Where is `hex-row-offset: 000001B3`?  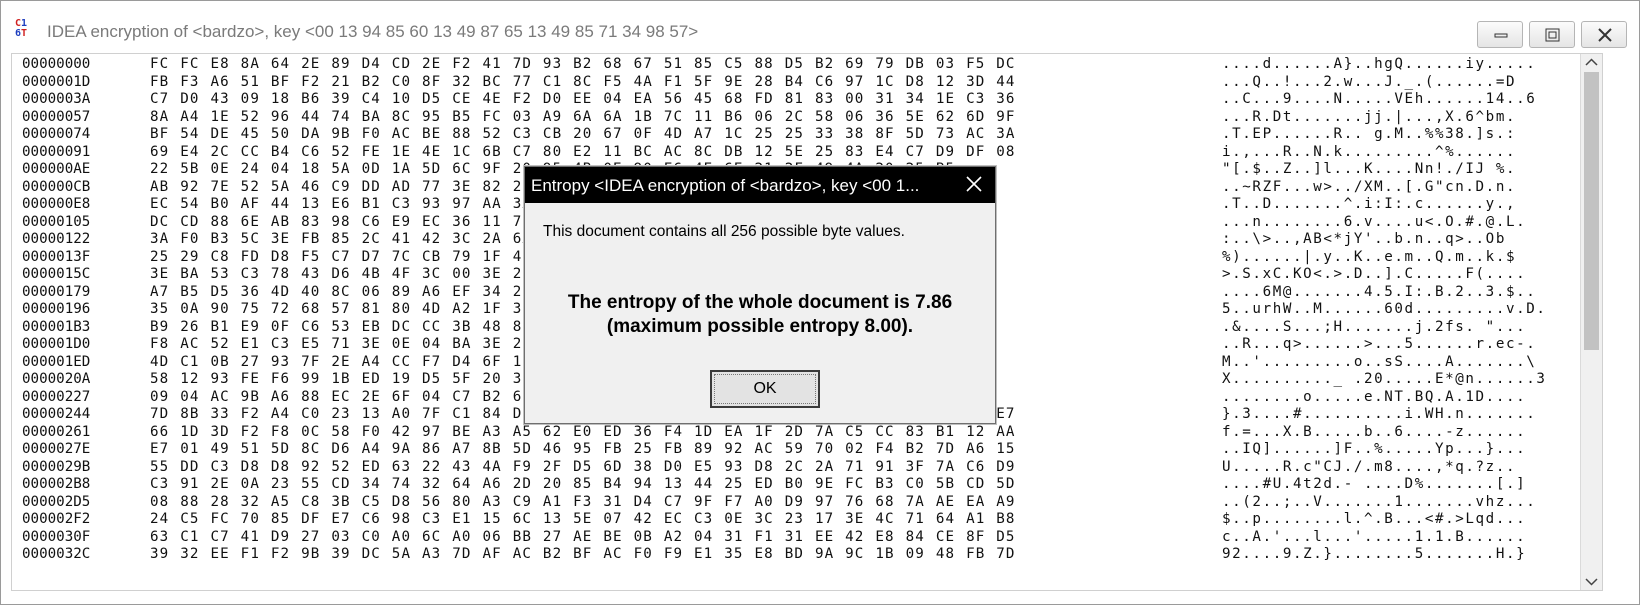 hex-row-offset: 000001B3 is located at coordinates (56, 326).